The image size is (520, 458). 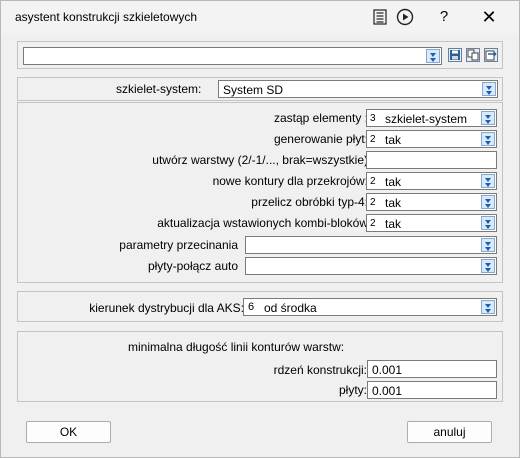 What do you see at coordinates (236, 347) in the screenshot?
I see `minimal-heading: minimalna długość linii konturów warstw:` at bounding box center [236, 347].